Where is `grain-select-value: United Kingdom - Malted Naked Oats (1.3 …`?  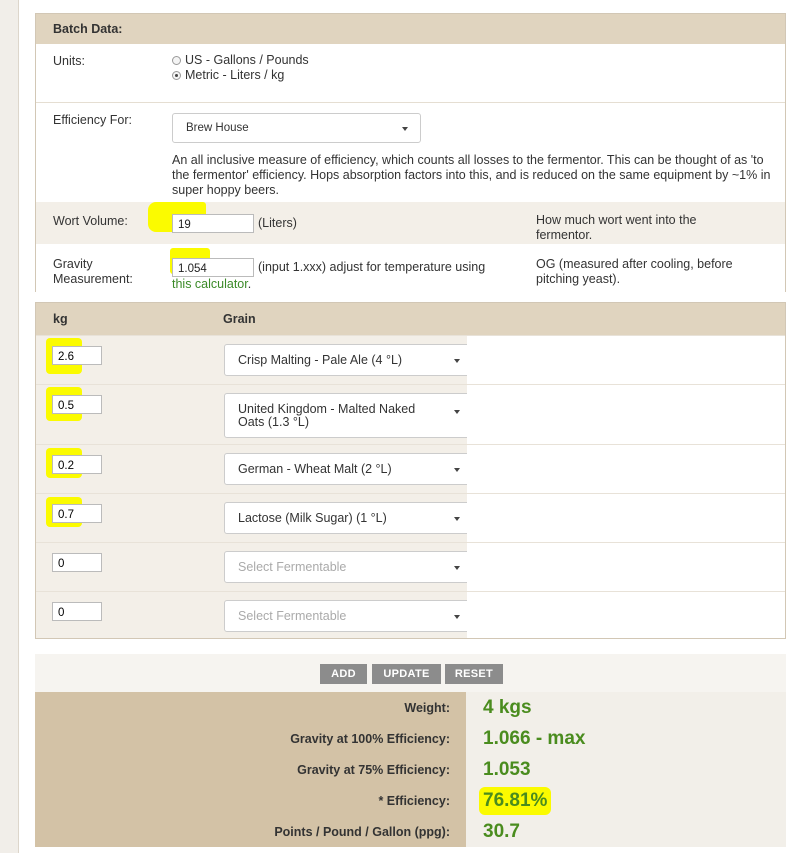
grain-select-value: United Kingdom - Malted Naked Oats (1.3 … is located at coordinates (327, 415).